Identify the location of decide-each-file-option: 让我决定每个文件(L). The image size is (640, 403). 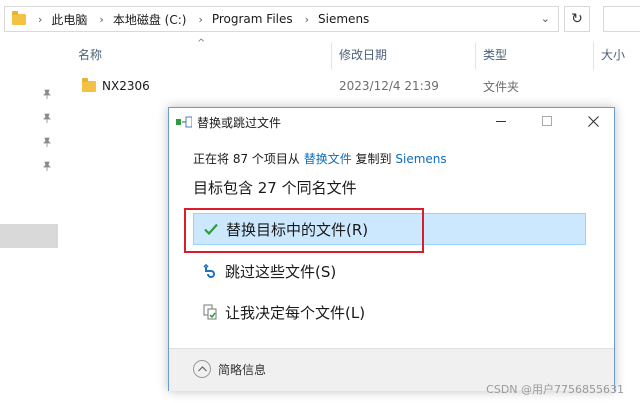
(389, 312).